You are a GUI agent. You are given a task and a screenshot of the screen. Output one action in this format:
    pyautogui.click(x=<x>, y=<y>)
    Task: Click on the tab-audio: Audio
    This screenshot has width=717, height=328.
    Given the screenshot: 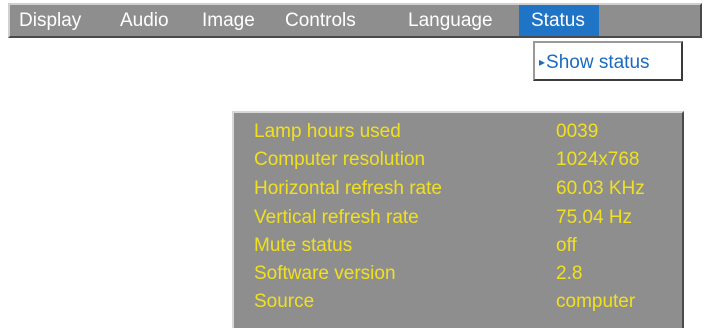 What is the action you would take?
    pyautogui.click(x=144, y=20)
    